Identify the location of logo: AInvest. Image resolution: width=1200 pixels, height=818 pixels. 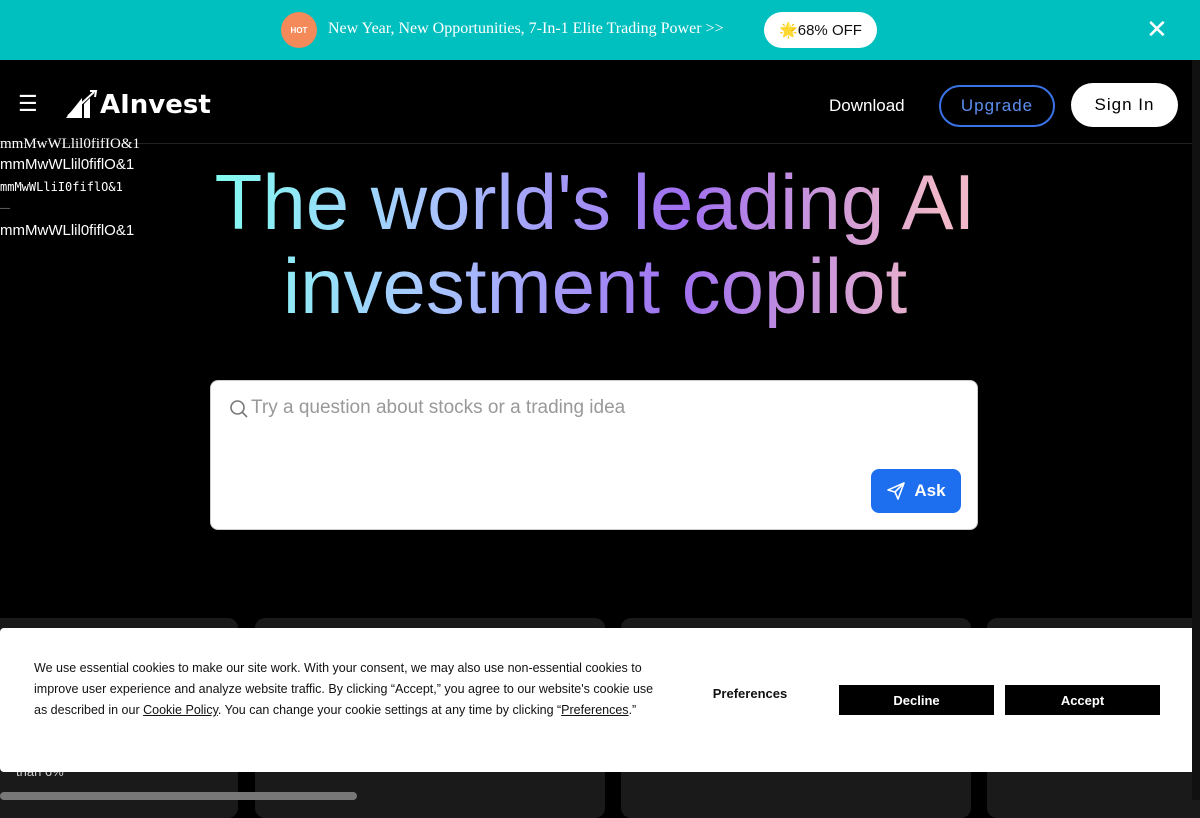
(137, 105).